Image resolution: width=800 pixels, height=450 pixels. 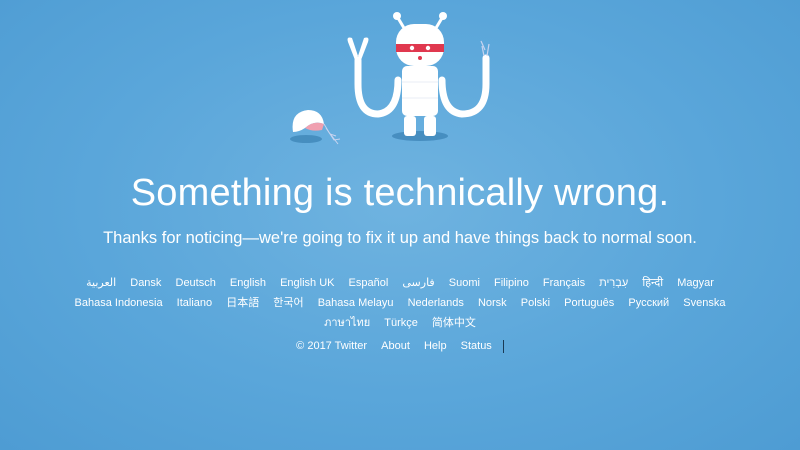 I want to click on copyright-text: © 2017 Twitter, so click(x=332, y=346).